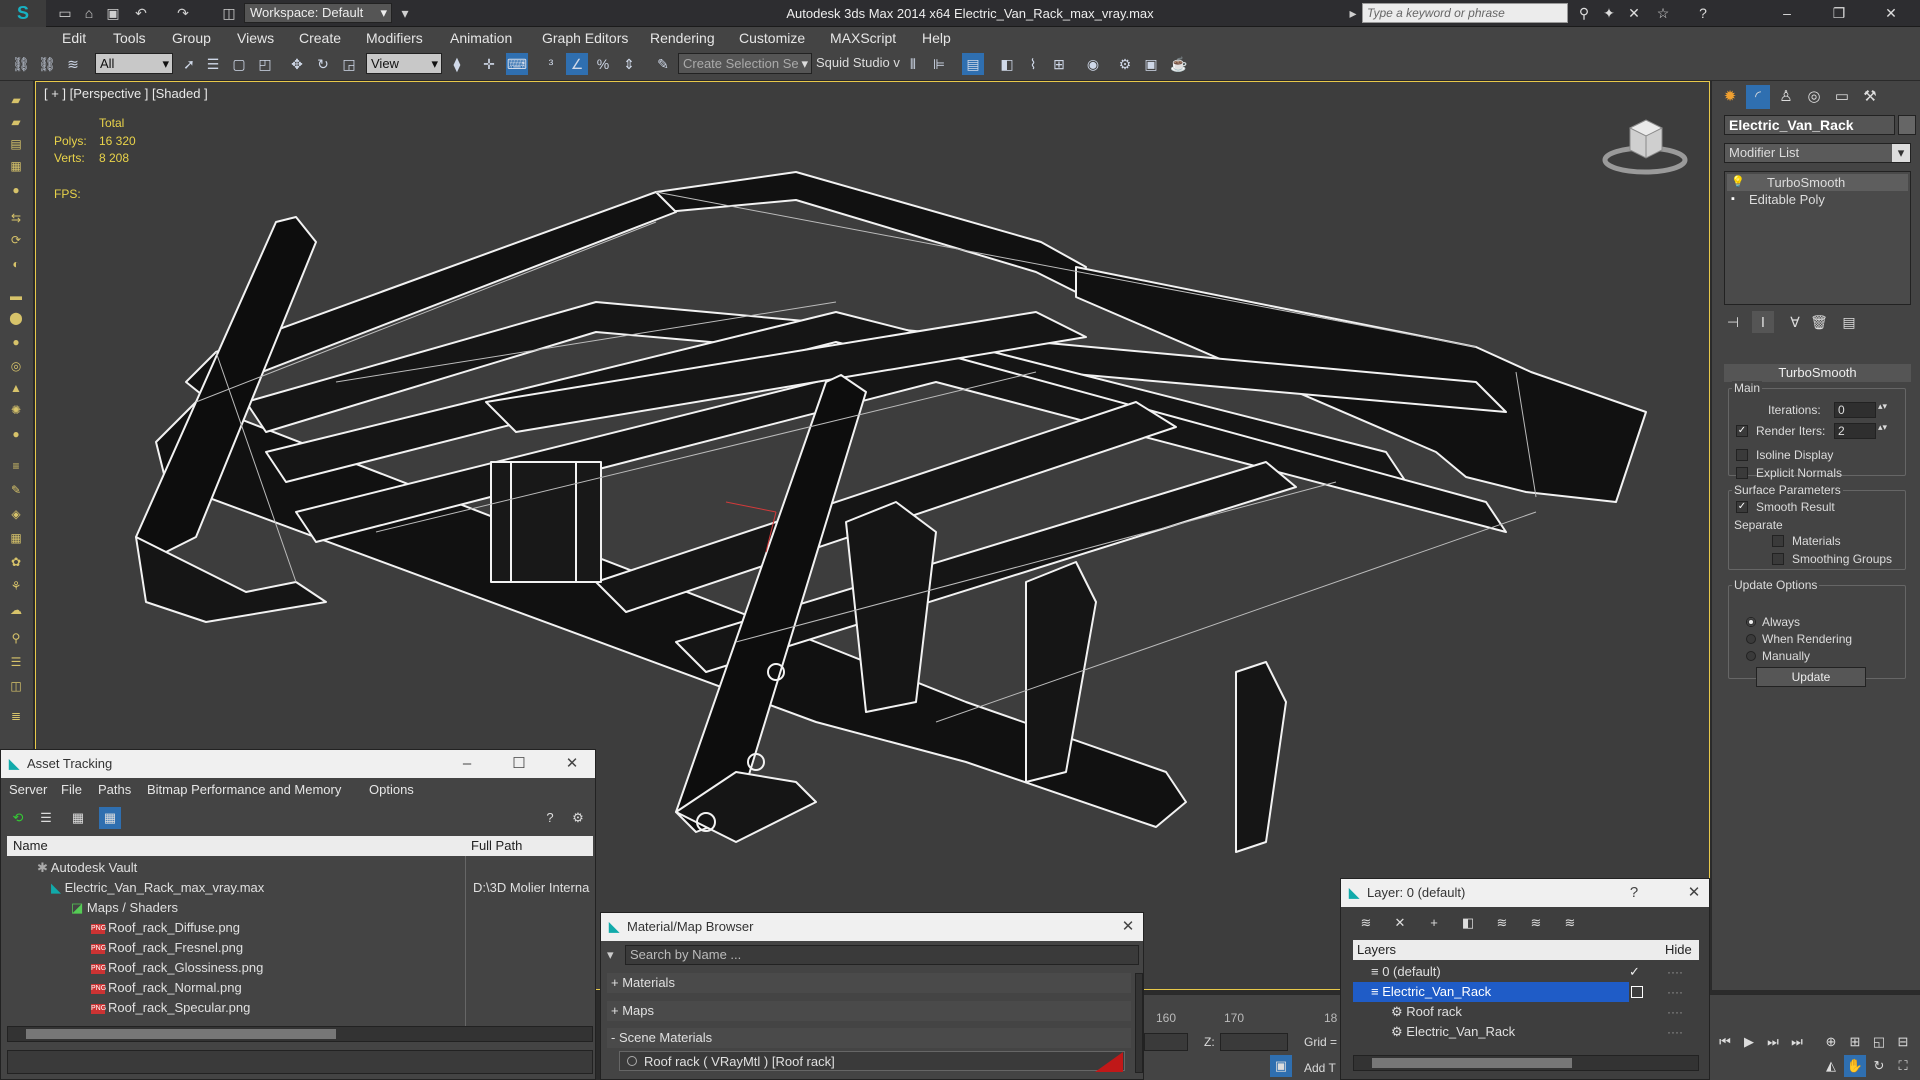 The width and height of the screenshot is (1920, 1080). What do you see at coordinates (1817, 373) in the screenshot?
I see `turbosmooth-rollout-header: TurboSmooth` at bounding box center [1817, 373].